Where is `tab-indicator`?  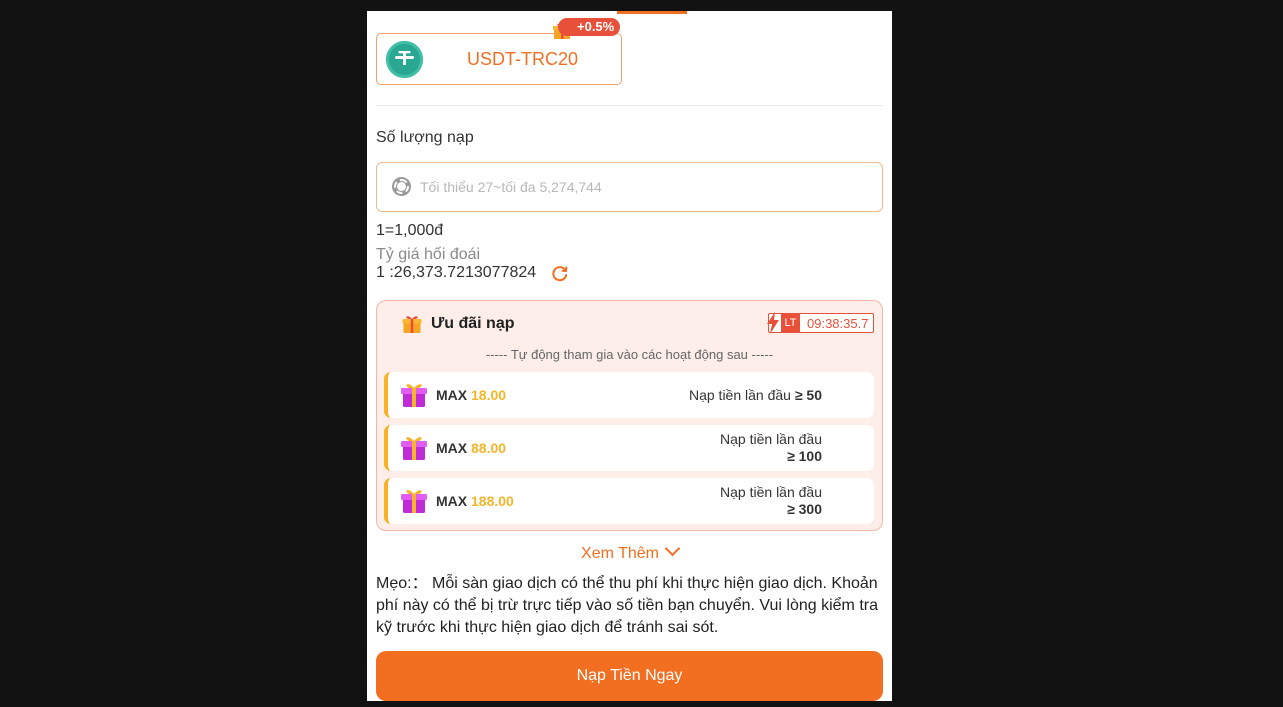
tab-indicator is located at coordinates (652, 12).